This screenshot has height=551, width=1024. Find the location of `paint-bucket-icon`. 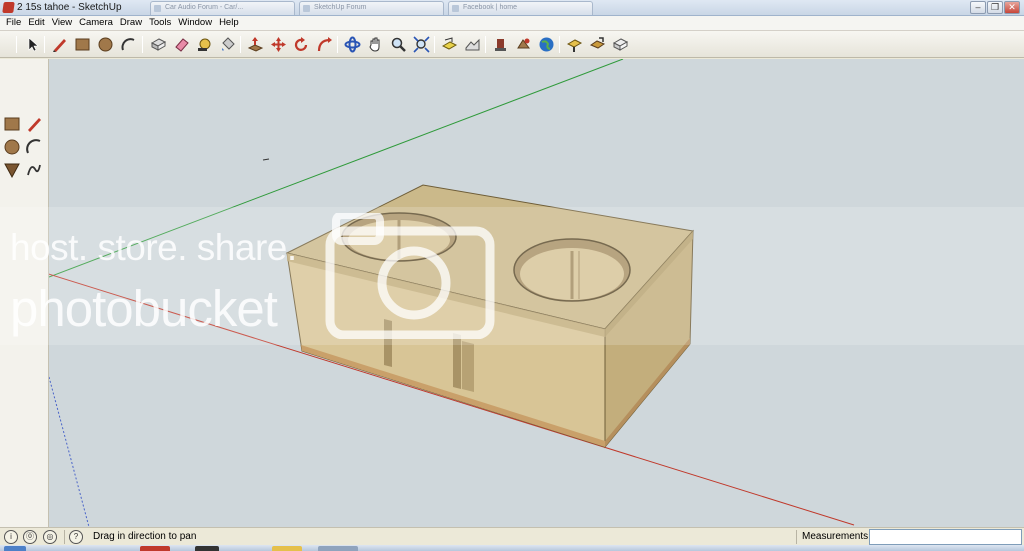

paint-bucket-icon is located at coordinates (227, 44).